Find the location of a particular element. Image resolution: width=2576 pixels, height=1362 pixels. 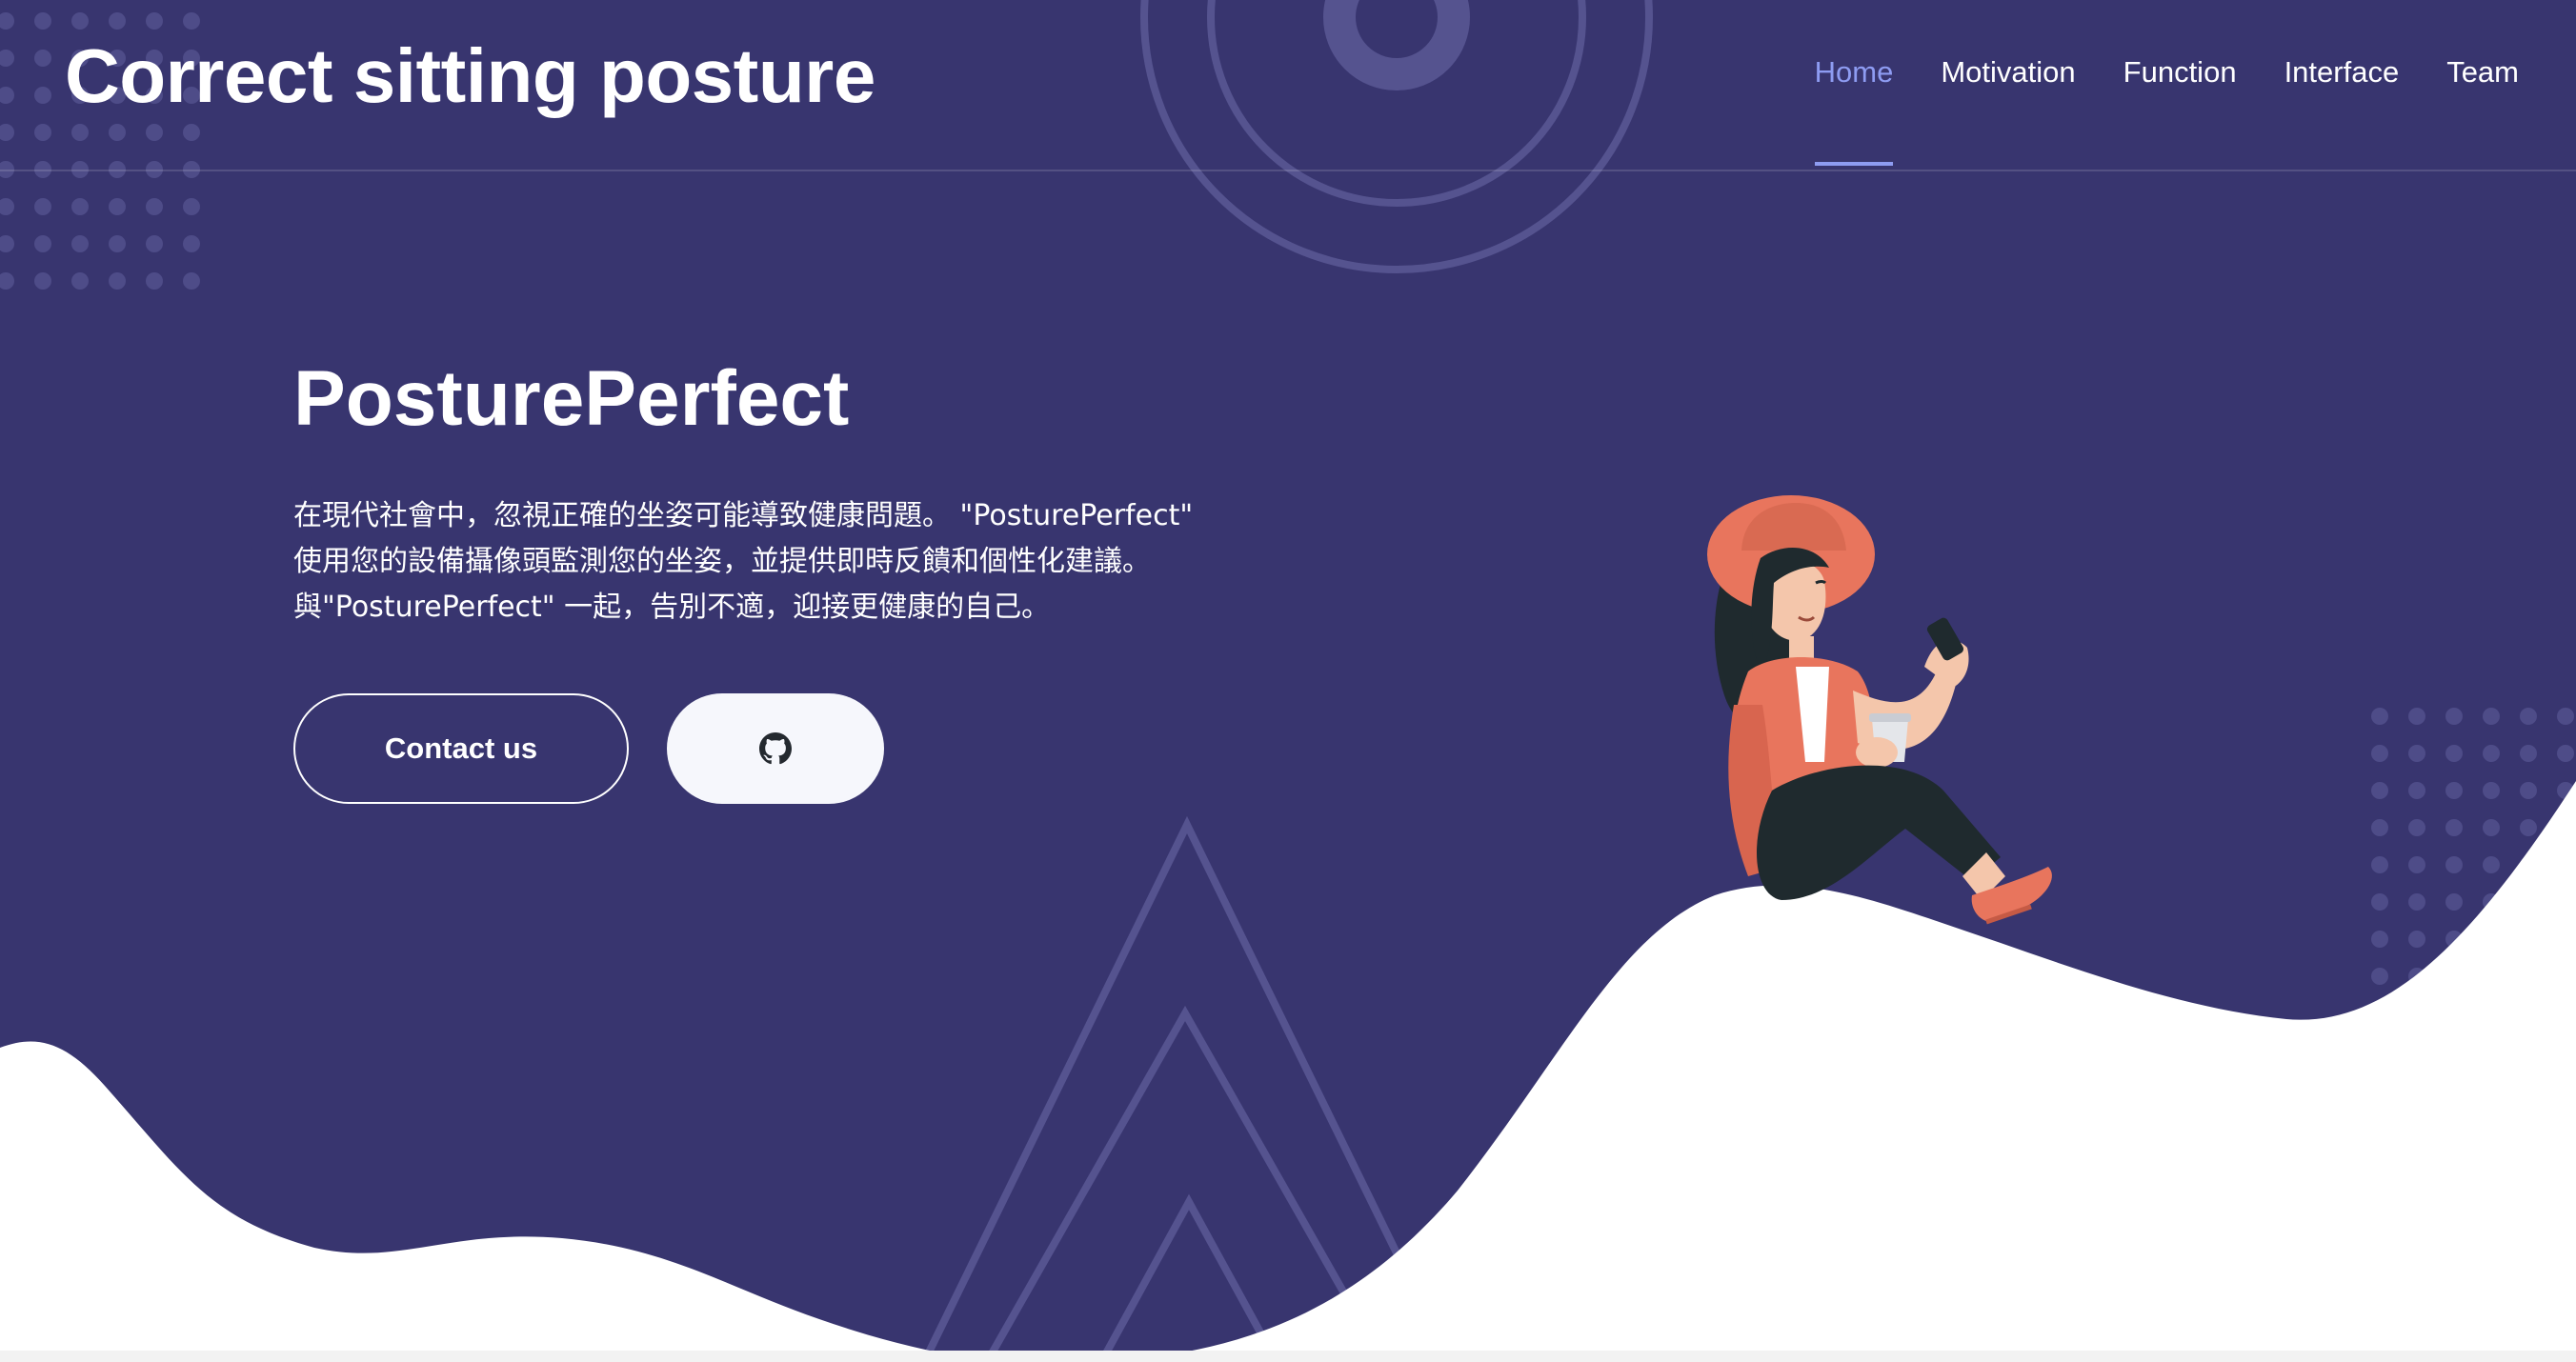

nav-function: Function is located at coordinates (2180, 72).